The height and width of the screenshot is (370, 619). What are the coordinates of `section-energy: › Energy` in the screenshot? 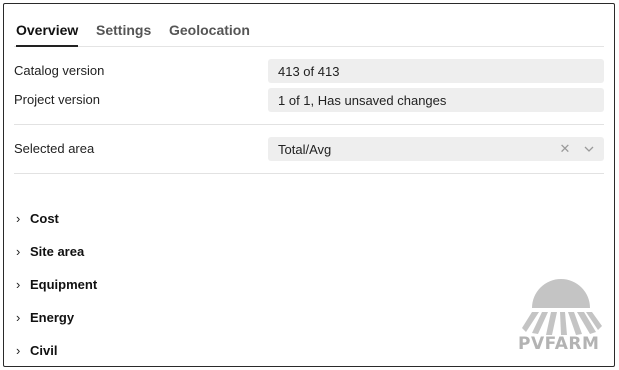 It's located at (45, 317).